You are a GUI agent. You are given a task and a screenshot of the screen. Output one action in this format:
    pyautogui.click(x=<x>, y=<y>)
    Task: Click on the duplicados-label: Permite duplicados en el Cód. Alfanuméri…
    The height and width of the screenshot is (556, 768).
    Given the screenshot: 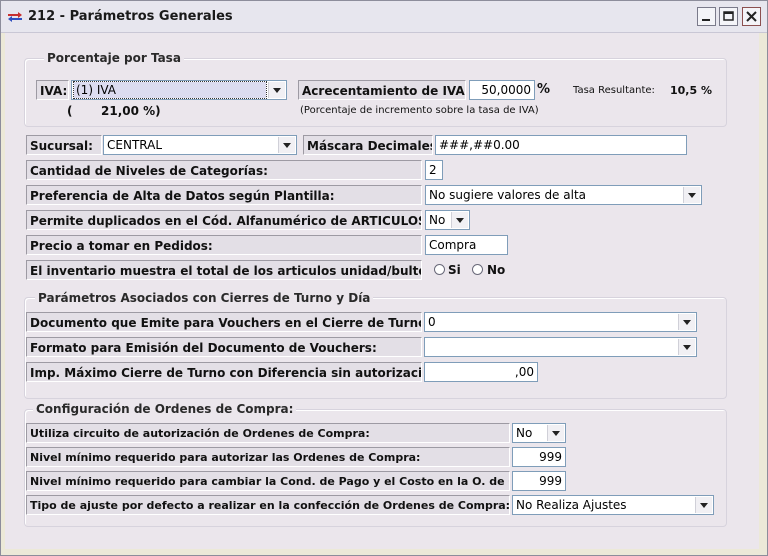 What is the action you would take?
    pyautogui.click(x=224, y=220)
    